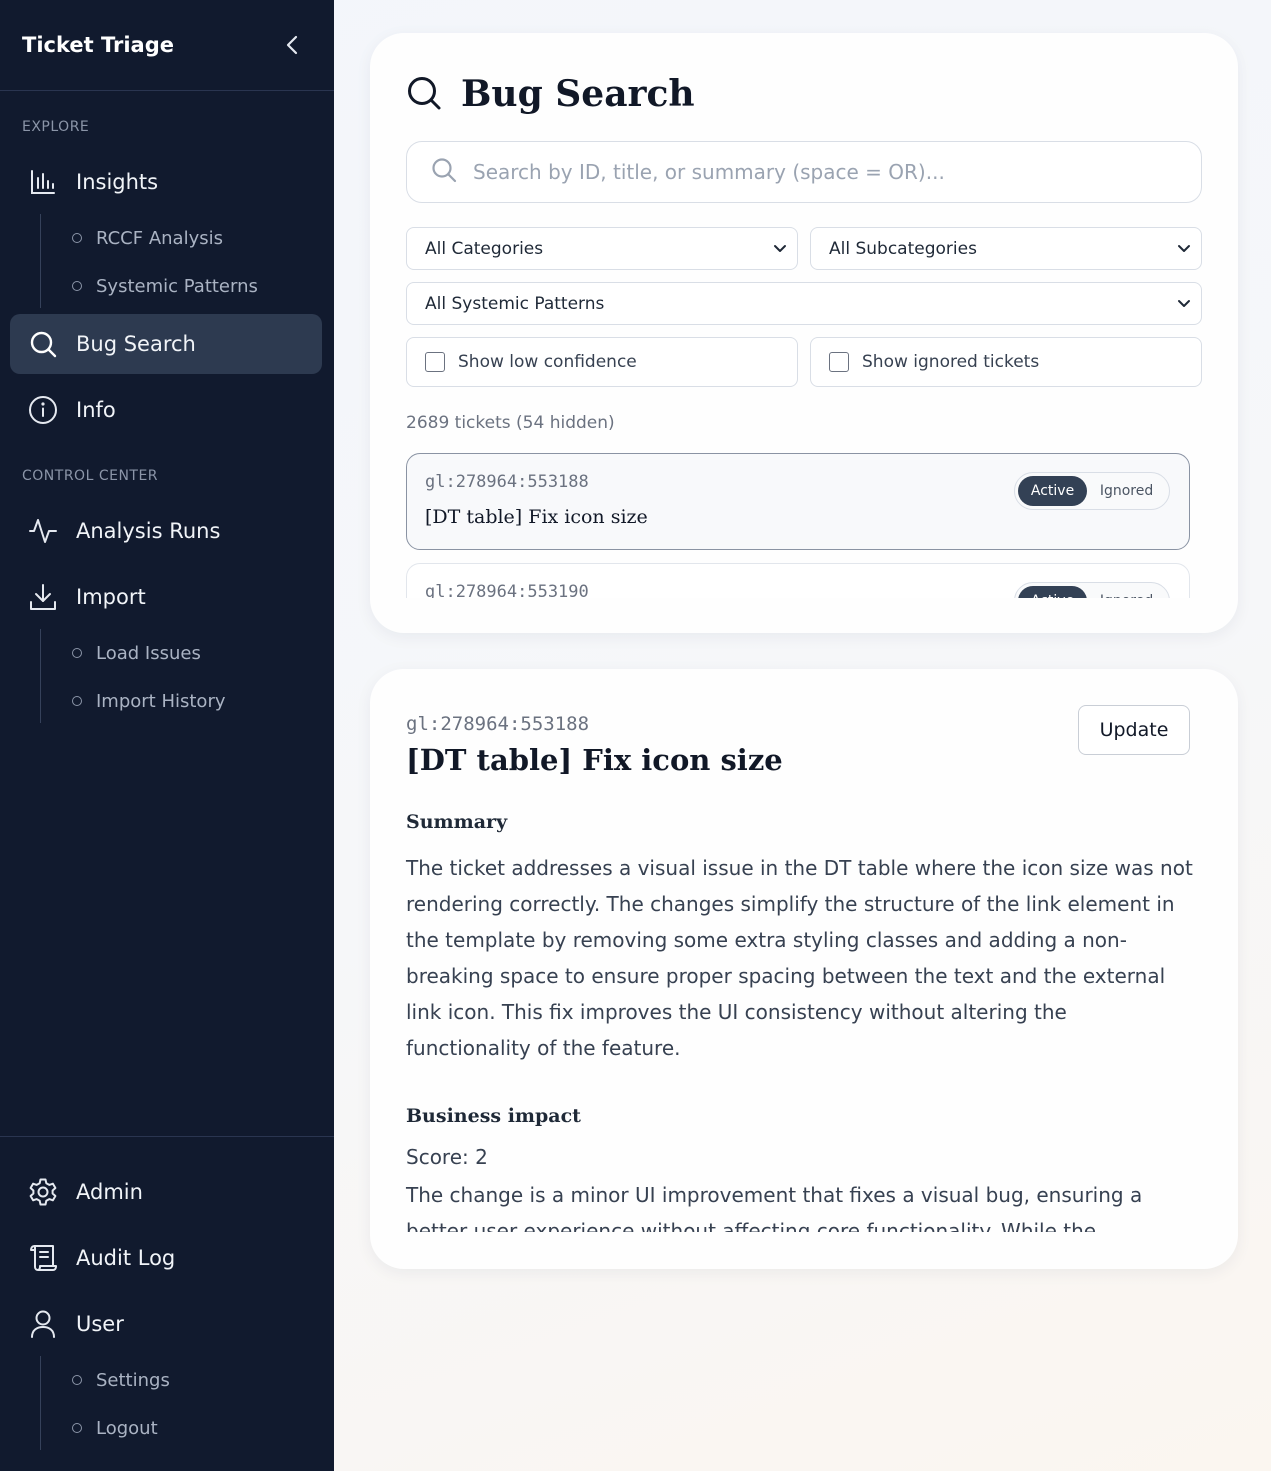 Image resolution: width=1271 pixels, height=1471 pixels. I want to click on sub-label-systemic: Systemic Patterns, so click(177, 286).